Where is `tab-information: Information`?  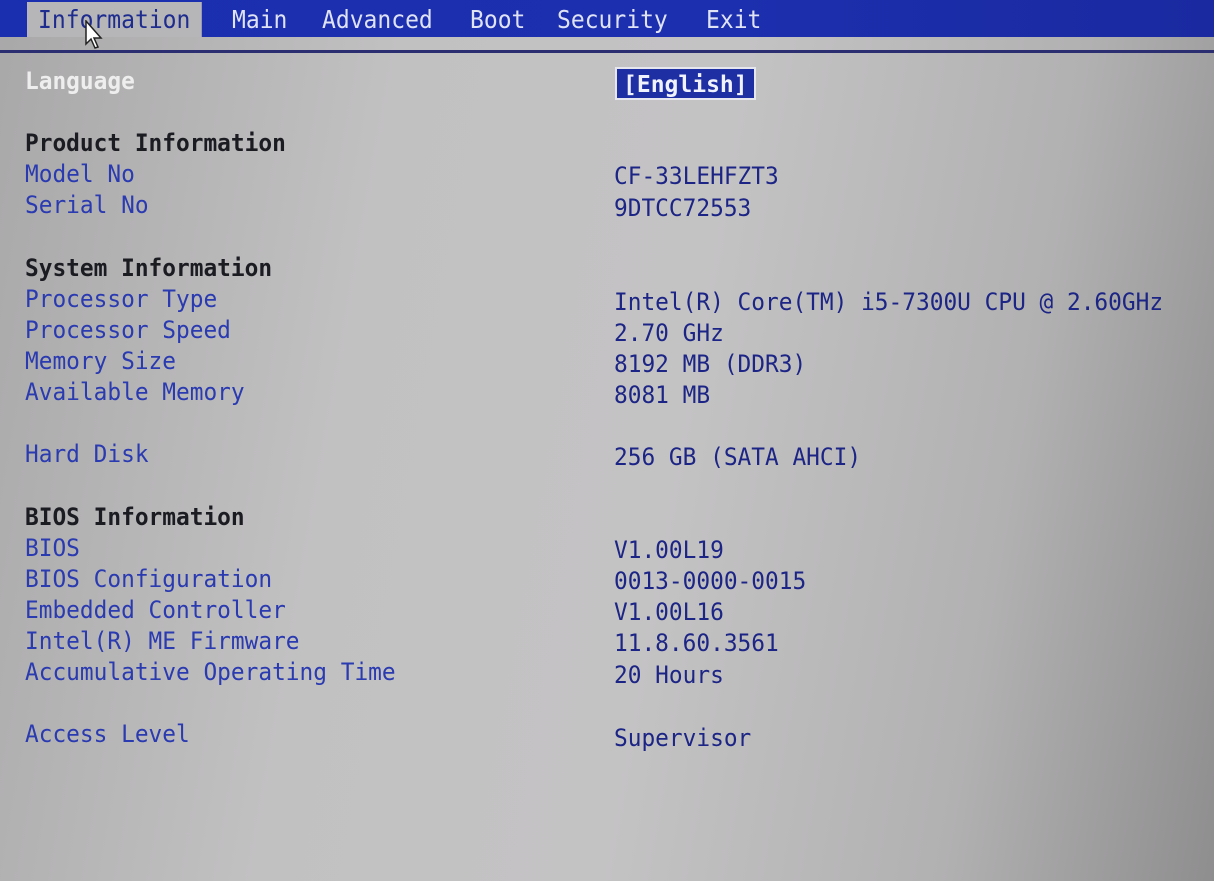 tab-information: Information is located at coordinates (114, 19).